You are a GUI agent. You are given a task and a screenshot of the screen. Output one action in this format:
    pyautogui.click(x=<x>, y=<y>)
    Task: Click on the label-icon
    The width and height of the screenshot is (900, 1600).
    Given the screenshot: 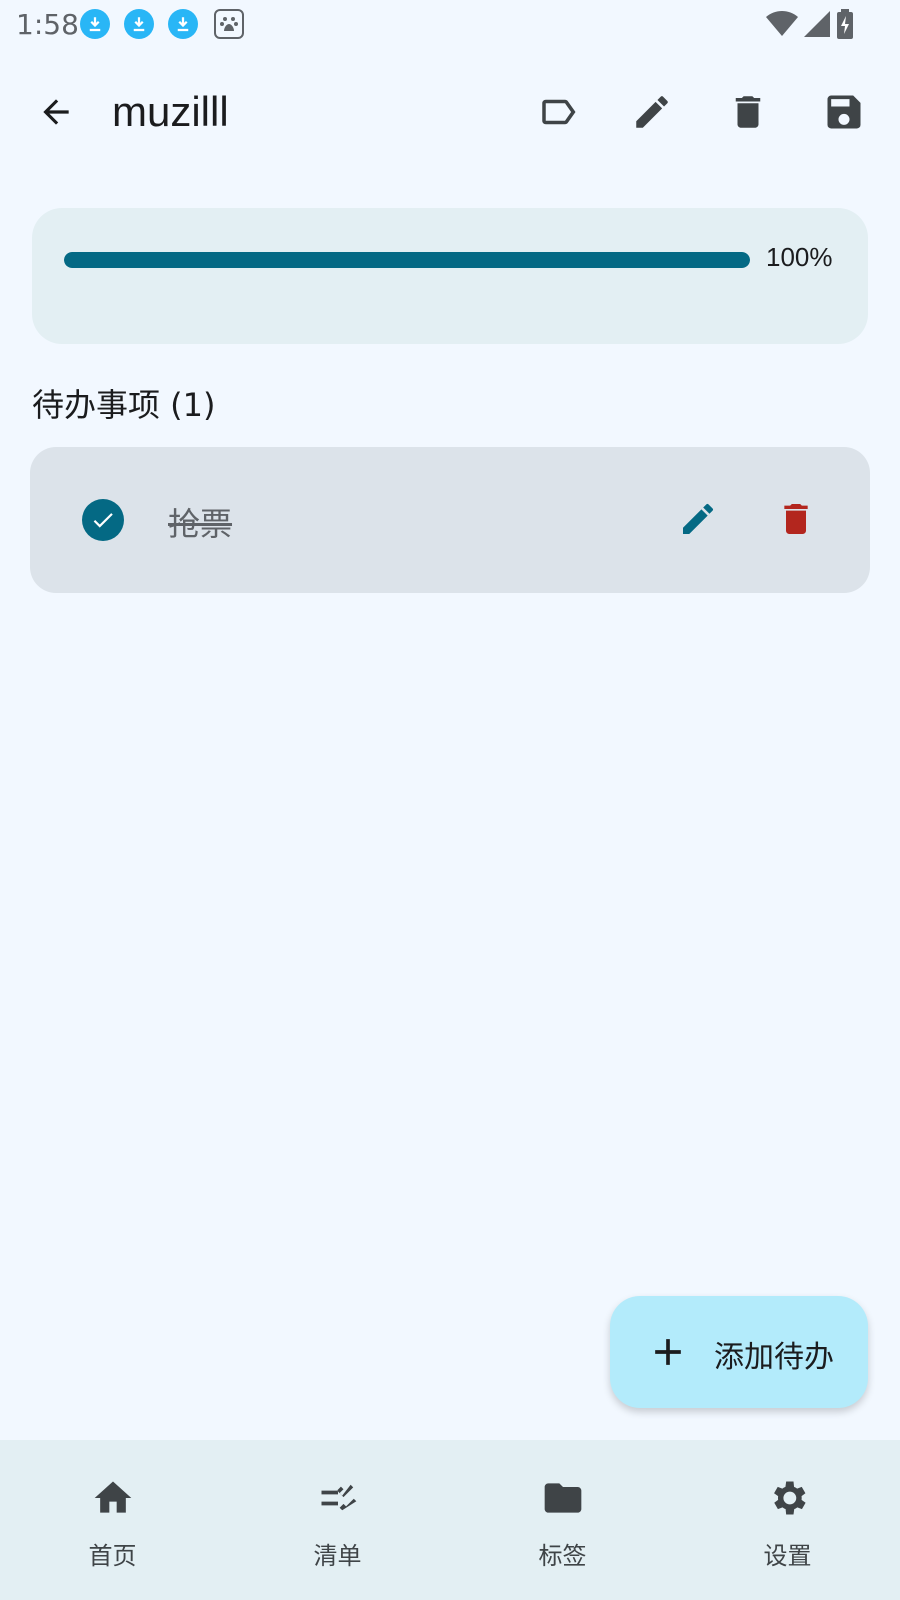 What is the action you would take?
    pyautogui.click(x=559, y=112)
    